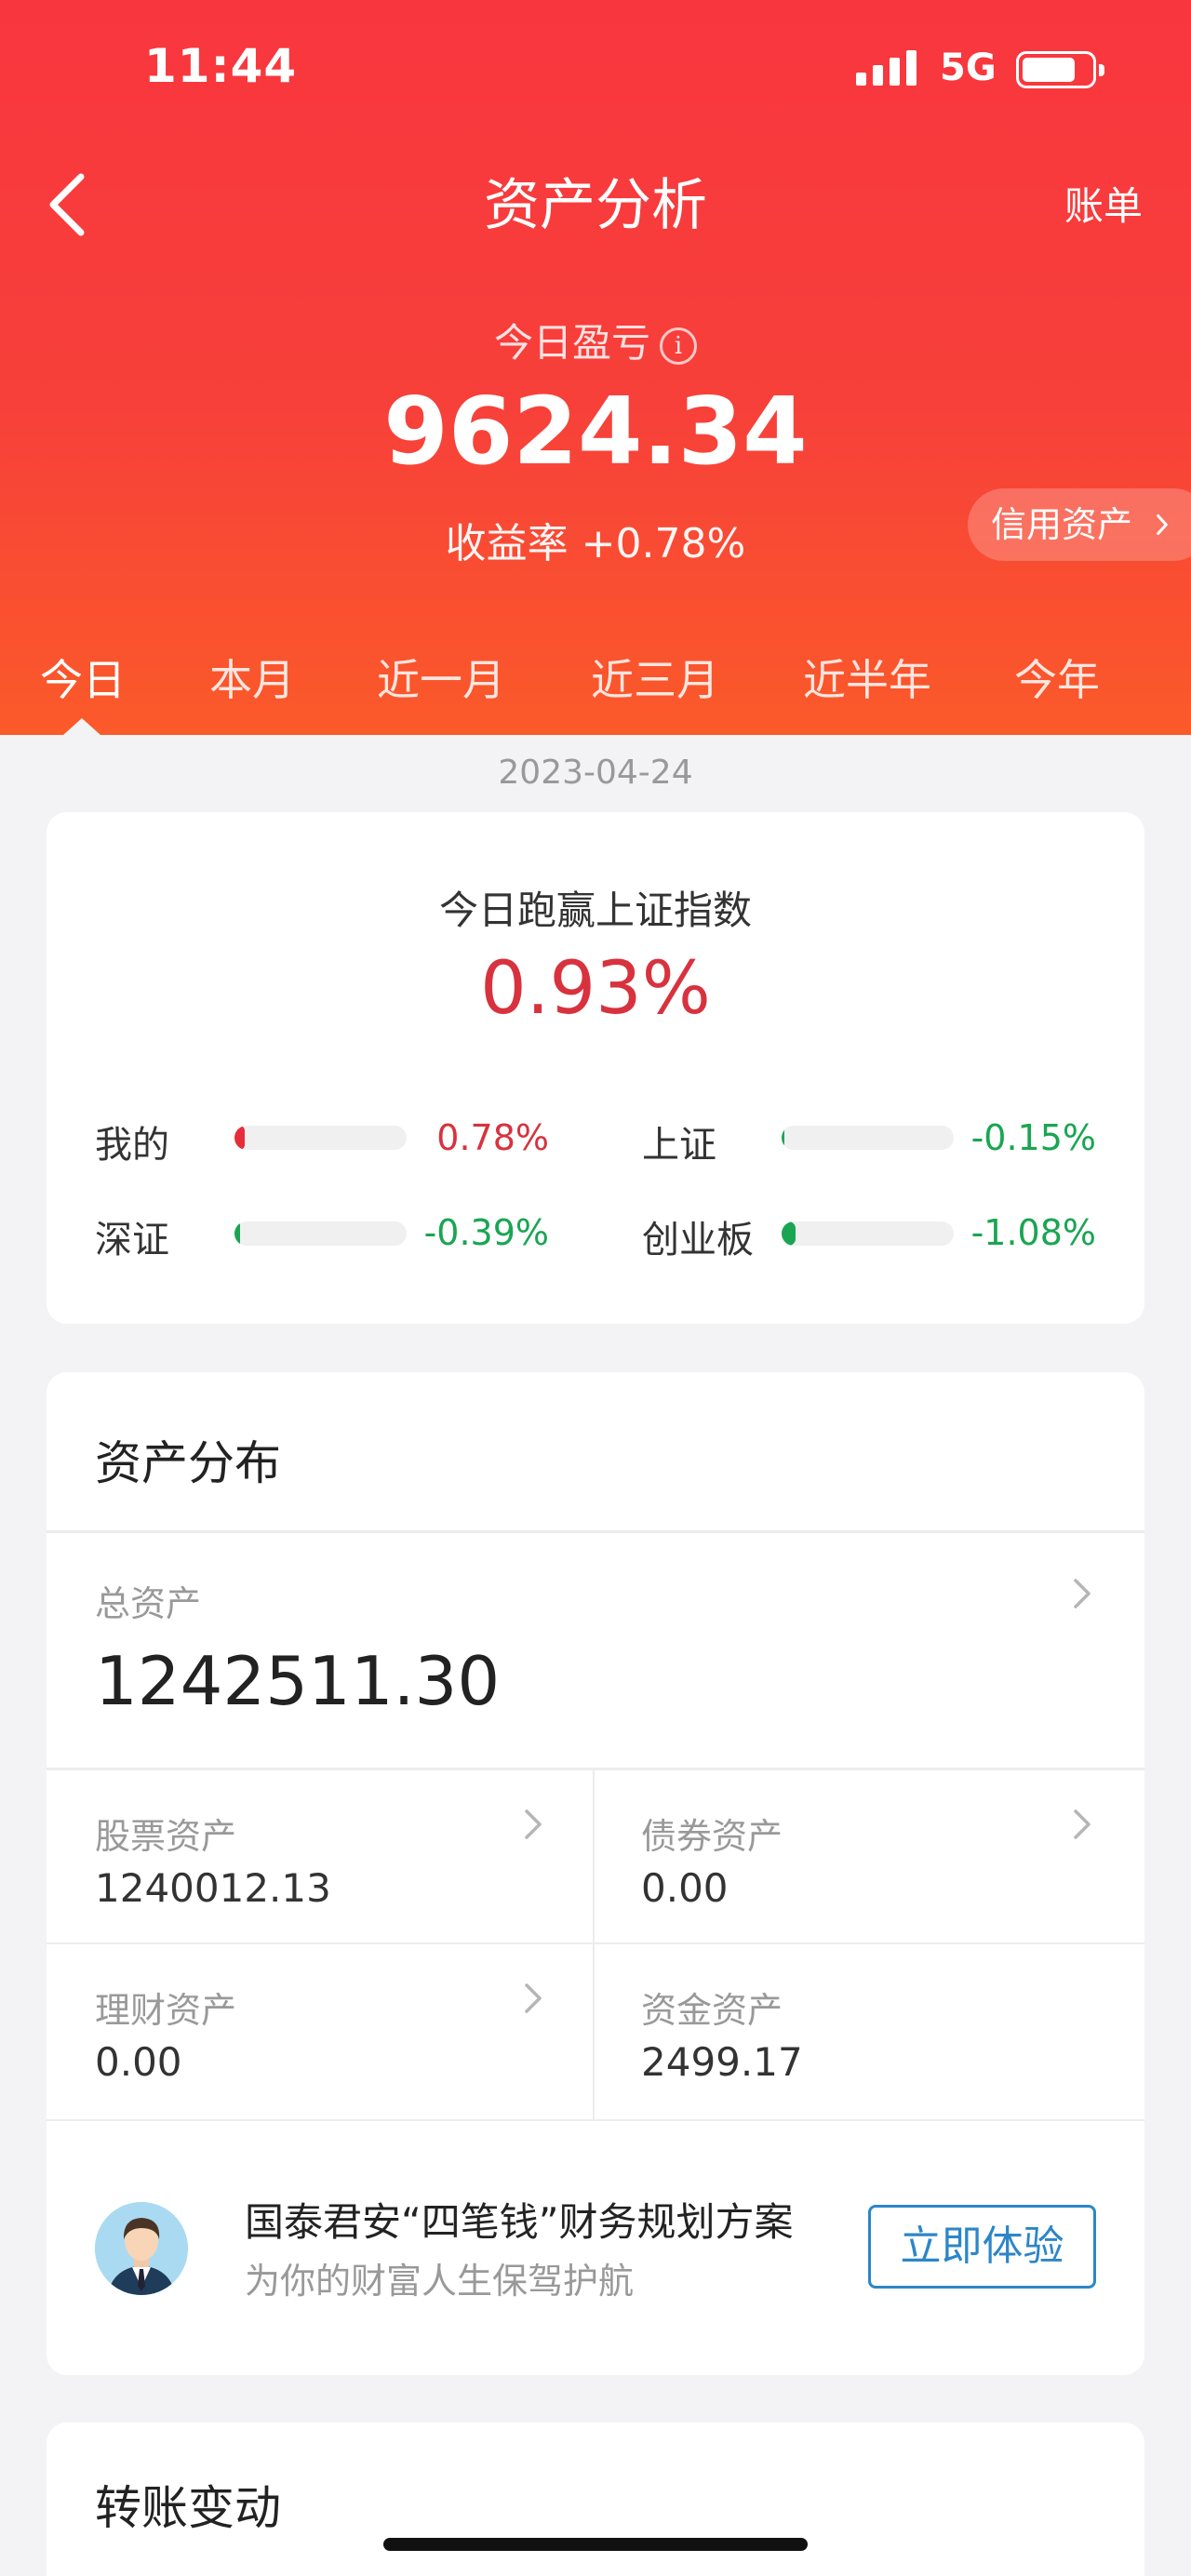  Describe the element at coordinates (595, 773) in the screenshot. I see `date-label: 2023-04-24` at that location.